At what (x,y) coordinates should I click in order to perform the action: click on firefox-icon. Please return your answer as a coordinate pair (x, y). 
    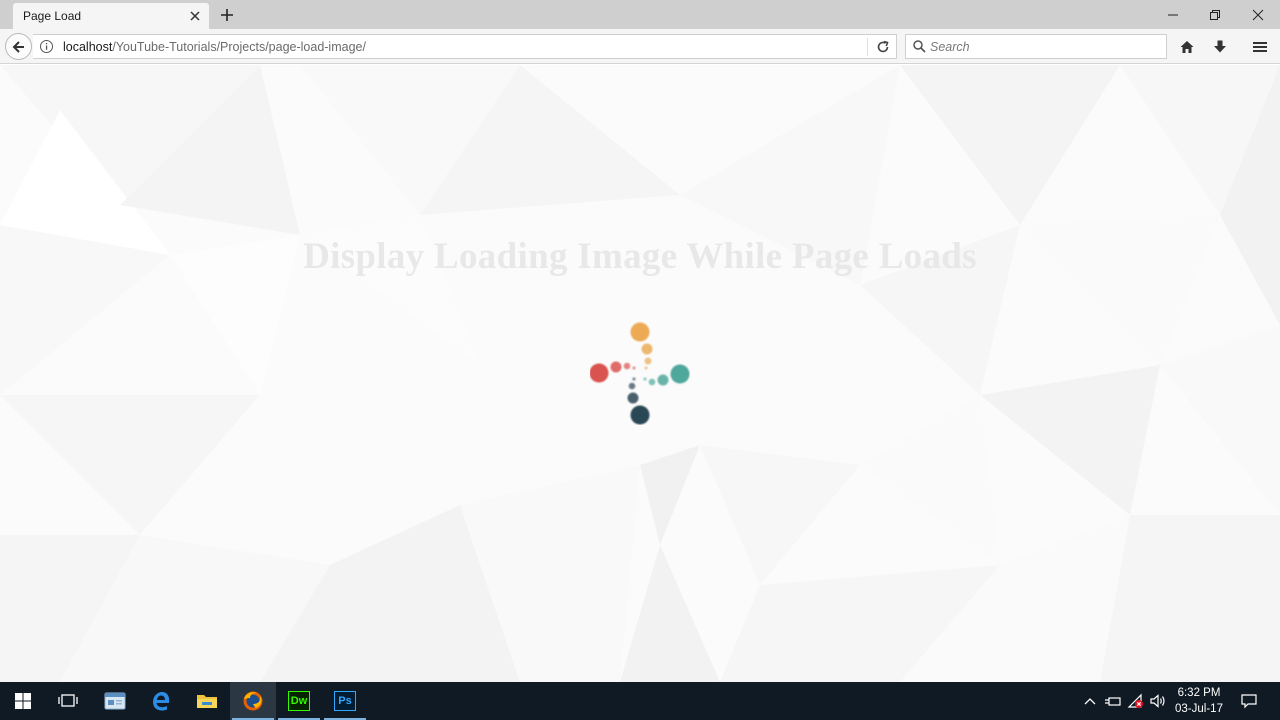
    Looking at the image, I should click on (253, 701).